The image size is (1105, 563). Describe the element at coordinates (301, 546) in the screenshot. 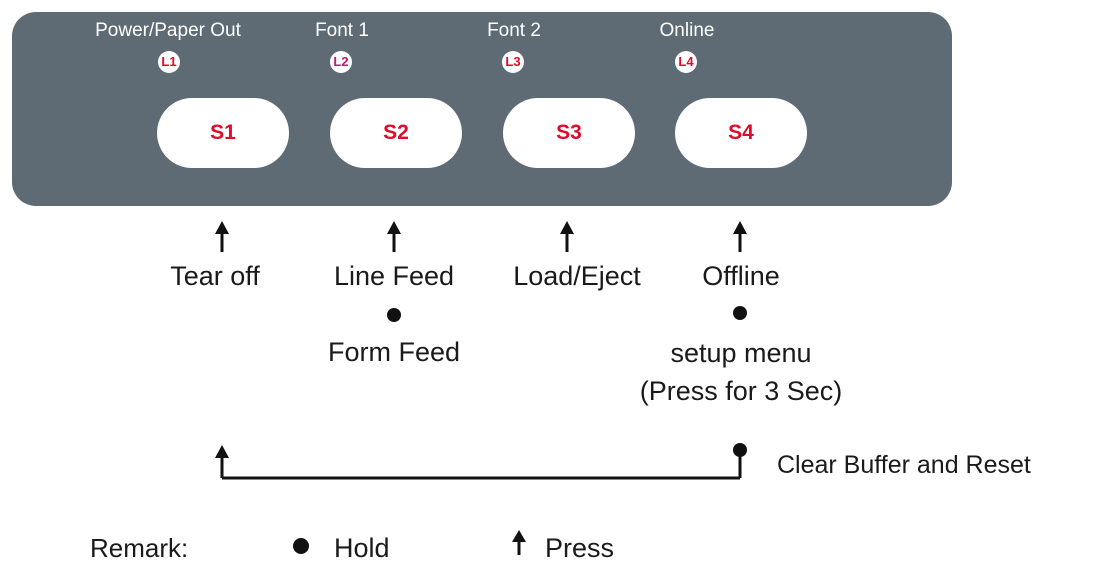

I see `legend-hold-dot-icon` at that location.